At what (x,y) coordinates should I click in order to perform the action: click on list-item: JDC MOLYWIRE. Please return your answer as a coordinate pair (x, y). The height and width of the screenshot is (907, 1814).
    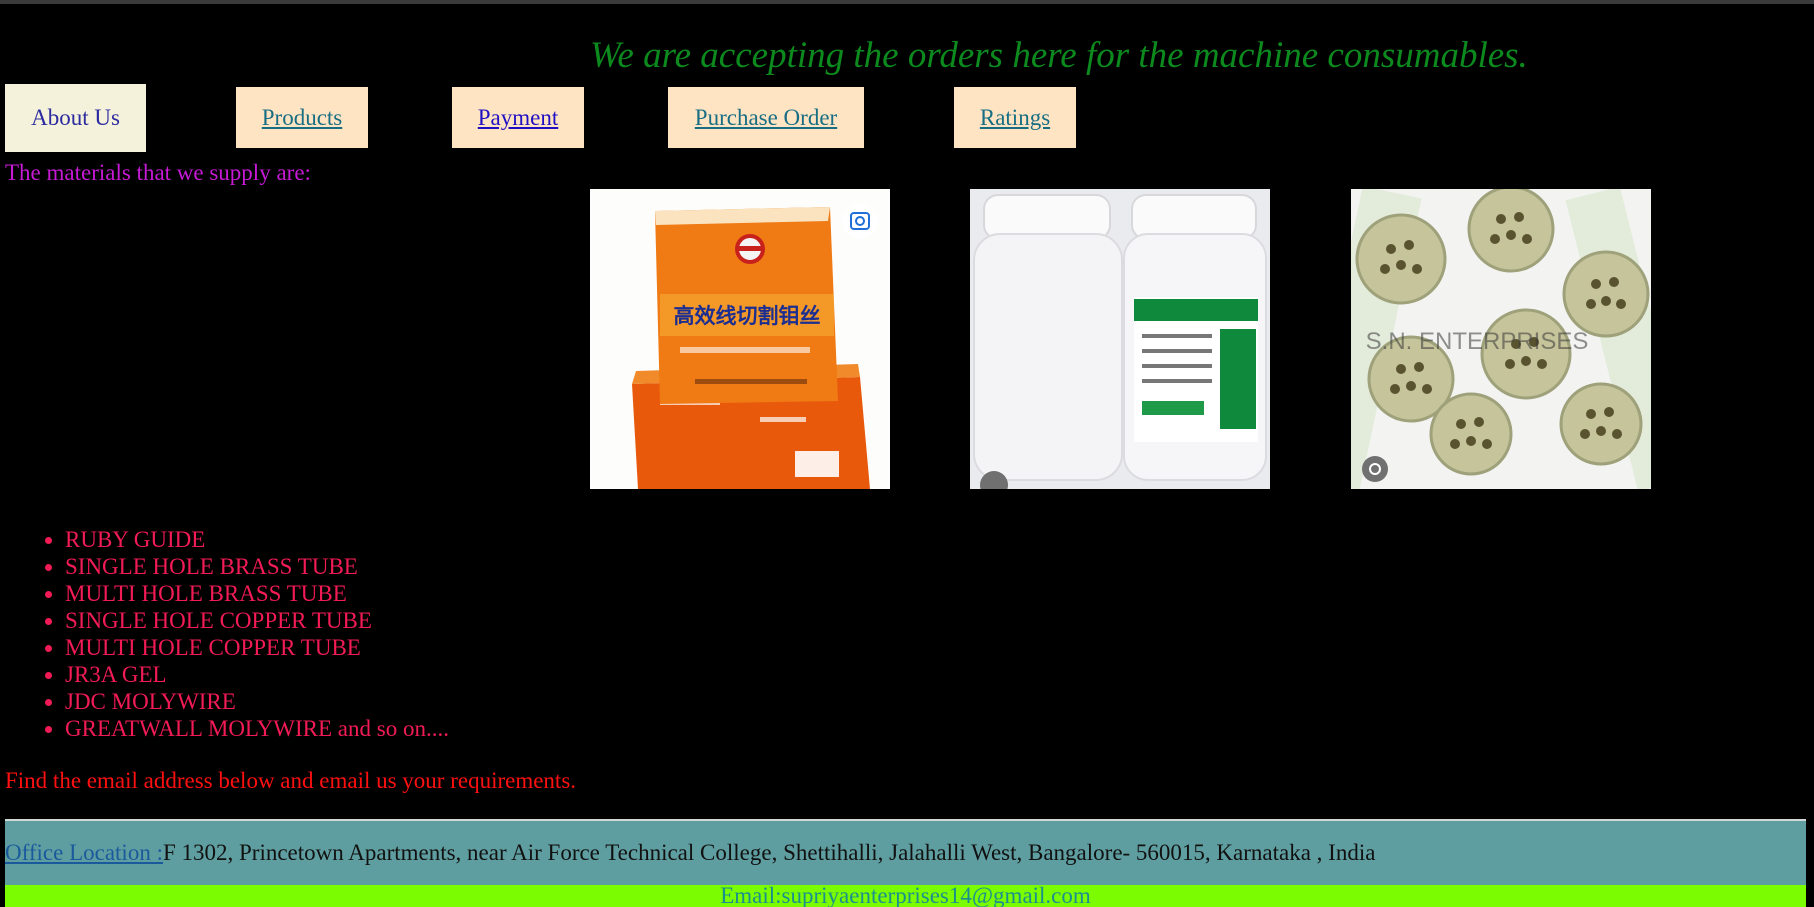
    Looking at the image, I should click on (257, 701).